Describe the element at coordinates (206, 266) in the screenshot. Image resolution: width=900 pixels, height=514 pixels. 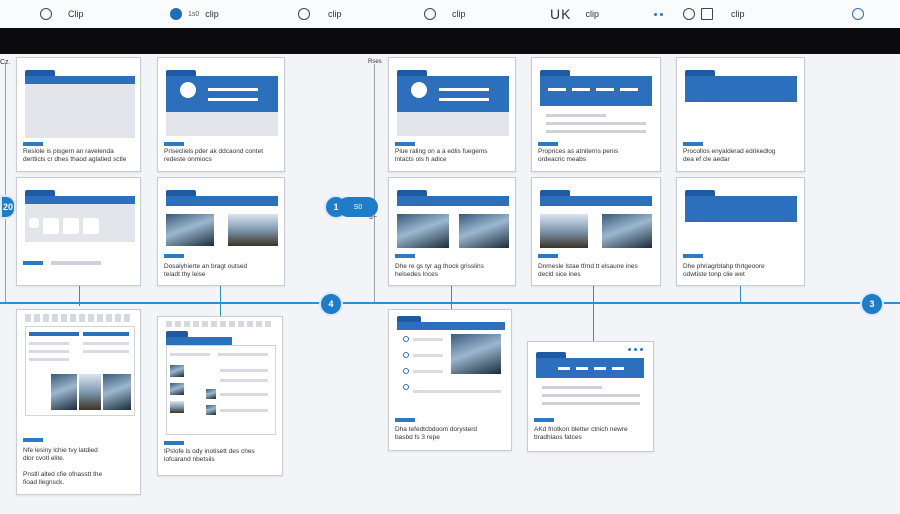
I see `card-caption-line: Dosalyhierte an bragt outsed` at that location.